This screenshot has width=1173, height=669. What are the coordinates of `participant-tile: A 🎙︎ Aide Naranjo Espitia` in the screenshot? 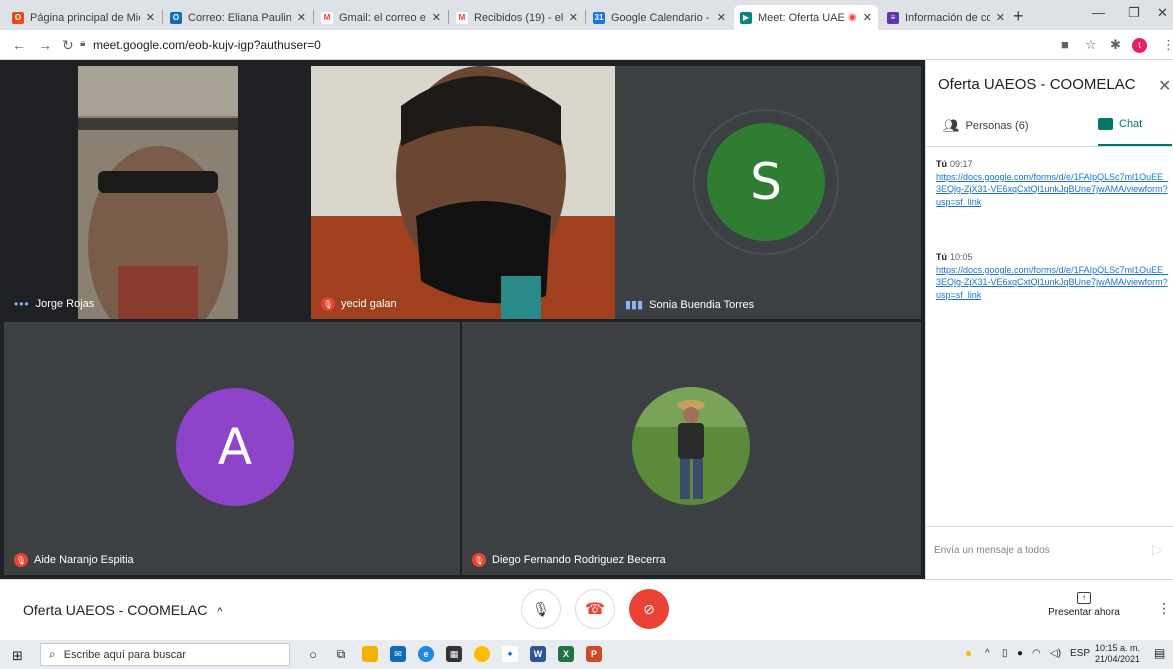 It's located at (232, 448).